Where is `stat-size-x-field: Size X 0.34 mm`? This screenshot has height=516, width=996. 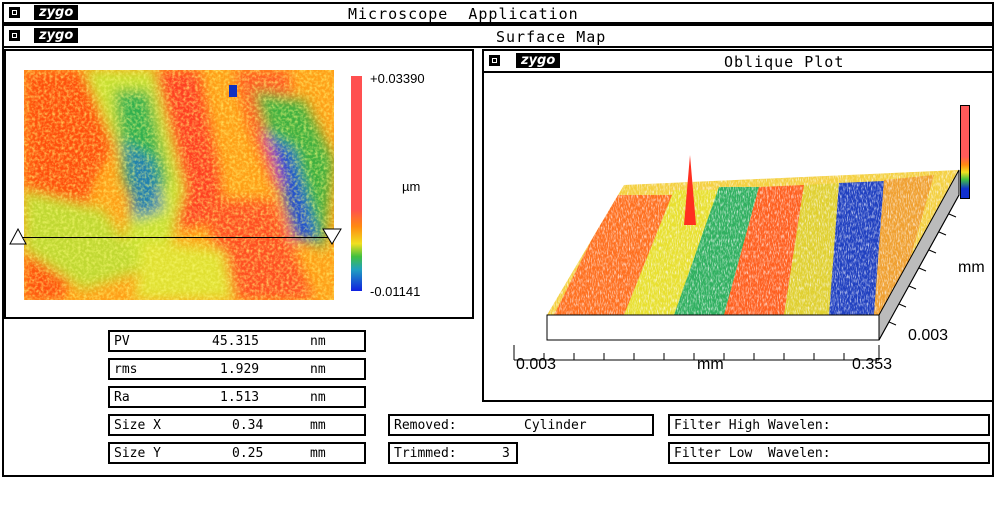 stat-size-x-field: Size X 0.34 mm is located at coordinates (237, 425).